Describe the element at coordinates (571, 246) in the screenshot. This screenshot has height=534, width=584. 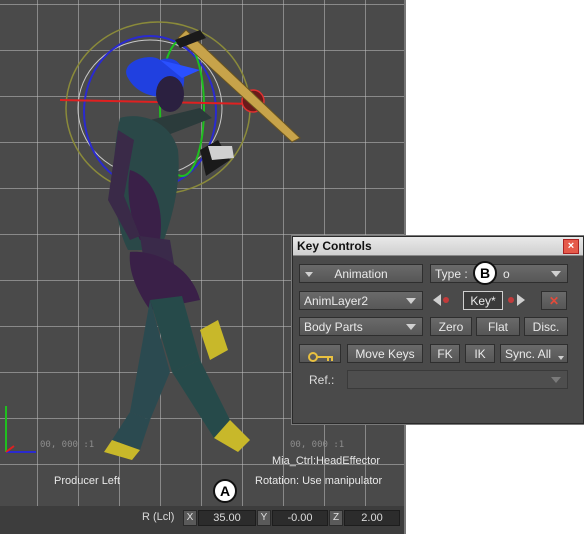
I see `close-button: ×` at that location.